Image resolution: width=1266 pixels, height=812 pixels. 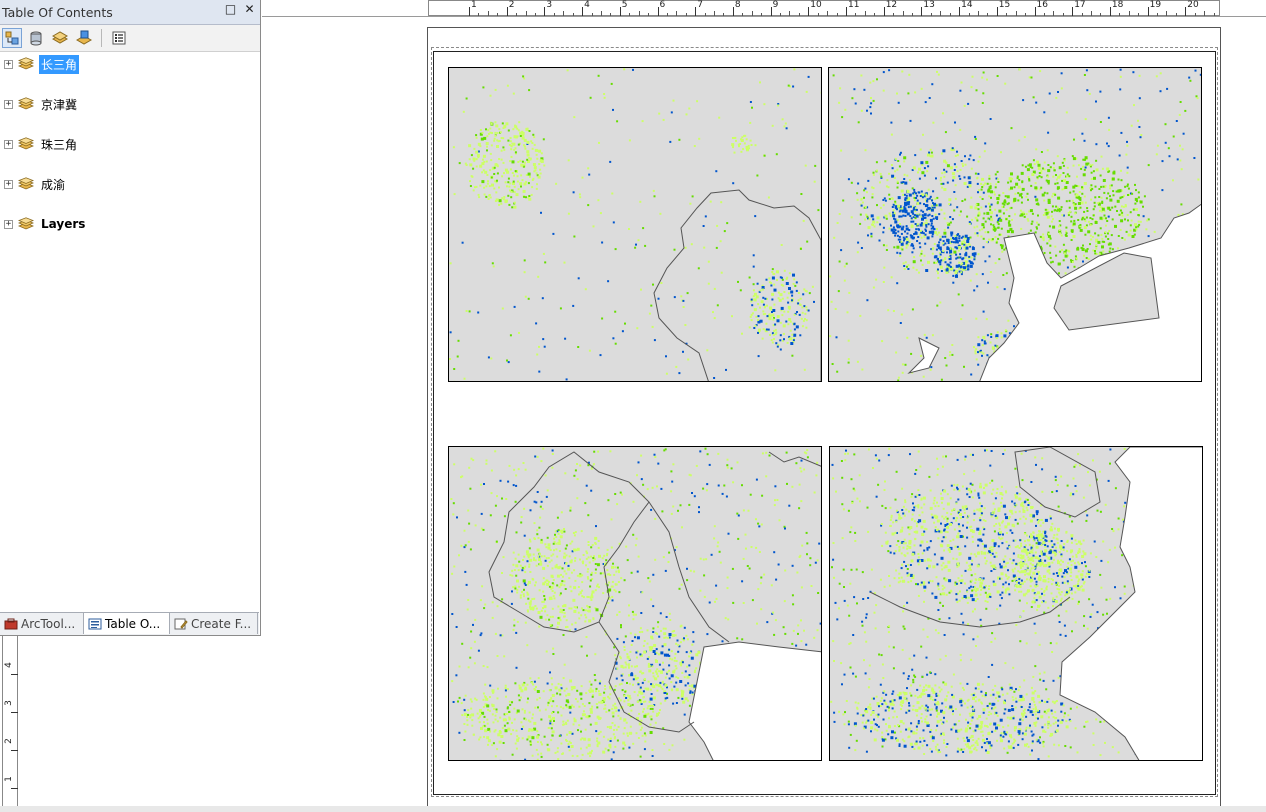 What do you see at coordinates (824, 8) in the screenshot?
I see `horizontal-ruler: 1 2 3 4 5 6 7 8 9 10 11 12 13 14 15 16 17 18 19 20` at bounding box center [824, 8].